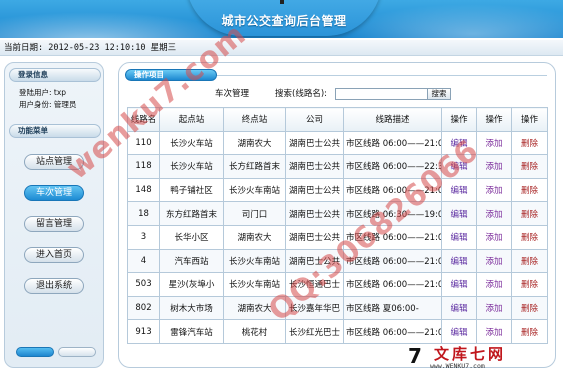 This screenshot has height=374, width=563. Describe the element at coordinates (281, 19) in the screenshot. I see `app-header: 城市公交查询后台管理` at that location.